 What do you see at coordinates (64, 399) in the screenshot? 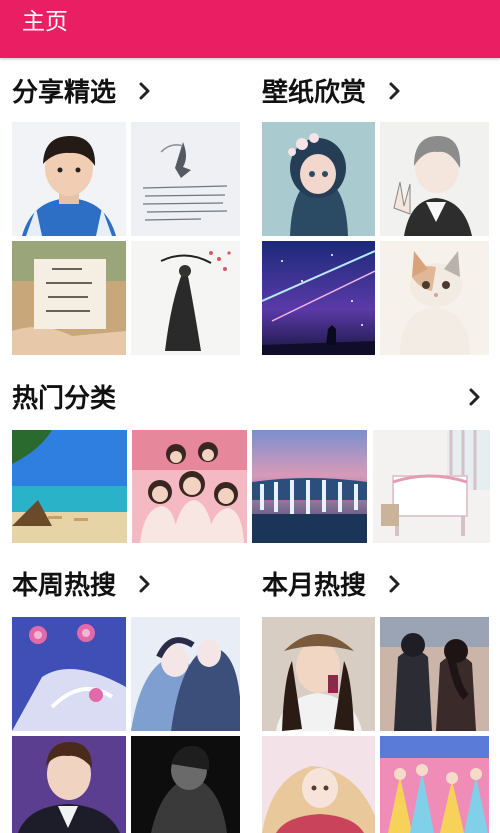
I see `section-title-hot-categories: 热门分类` at bounding box center [64, 399].